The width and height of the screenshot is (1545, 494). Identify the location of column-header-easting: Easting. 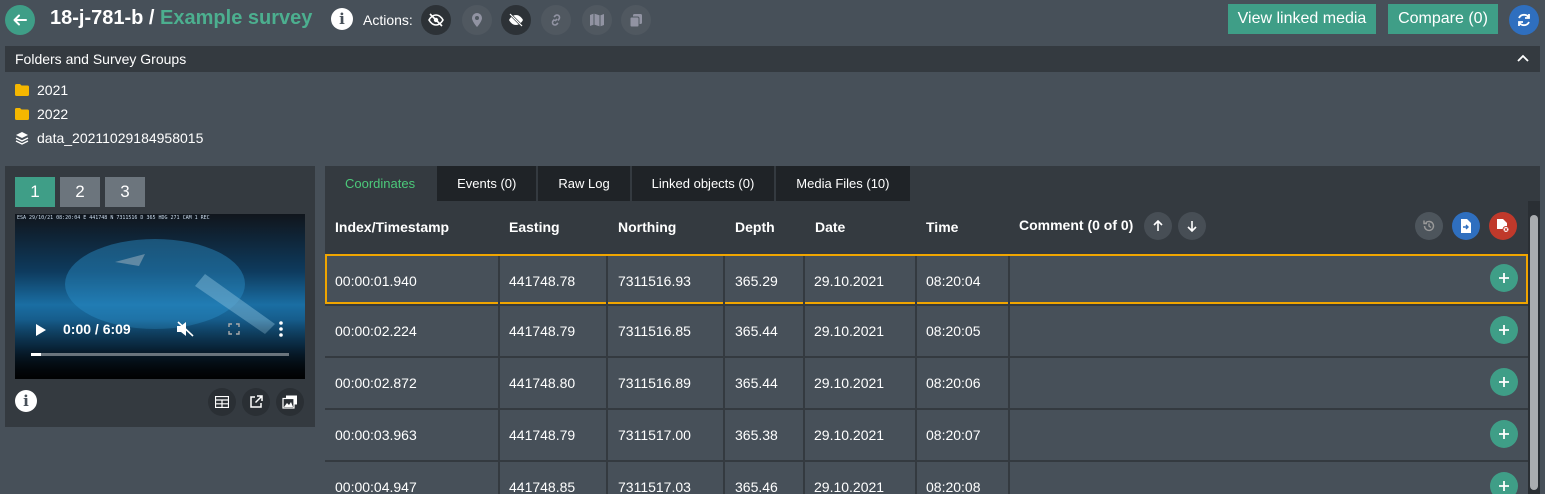
(534, 227).